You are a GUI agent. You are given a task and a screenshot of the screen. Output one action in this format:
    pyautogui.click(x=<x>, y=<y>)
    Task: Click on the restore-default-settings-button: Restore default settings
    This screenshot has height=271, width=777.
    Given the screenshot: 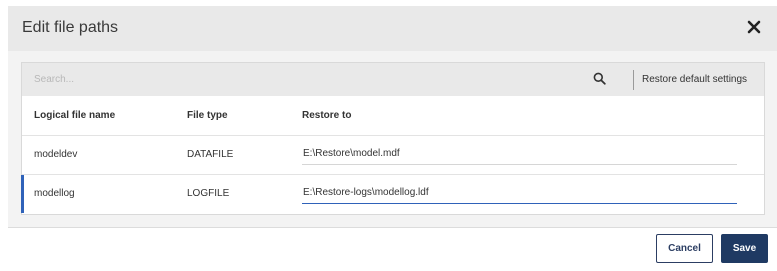 What is the action you would take?
    pyautogui.click(x=694, y=79)
    